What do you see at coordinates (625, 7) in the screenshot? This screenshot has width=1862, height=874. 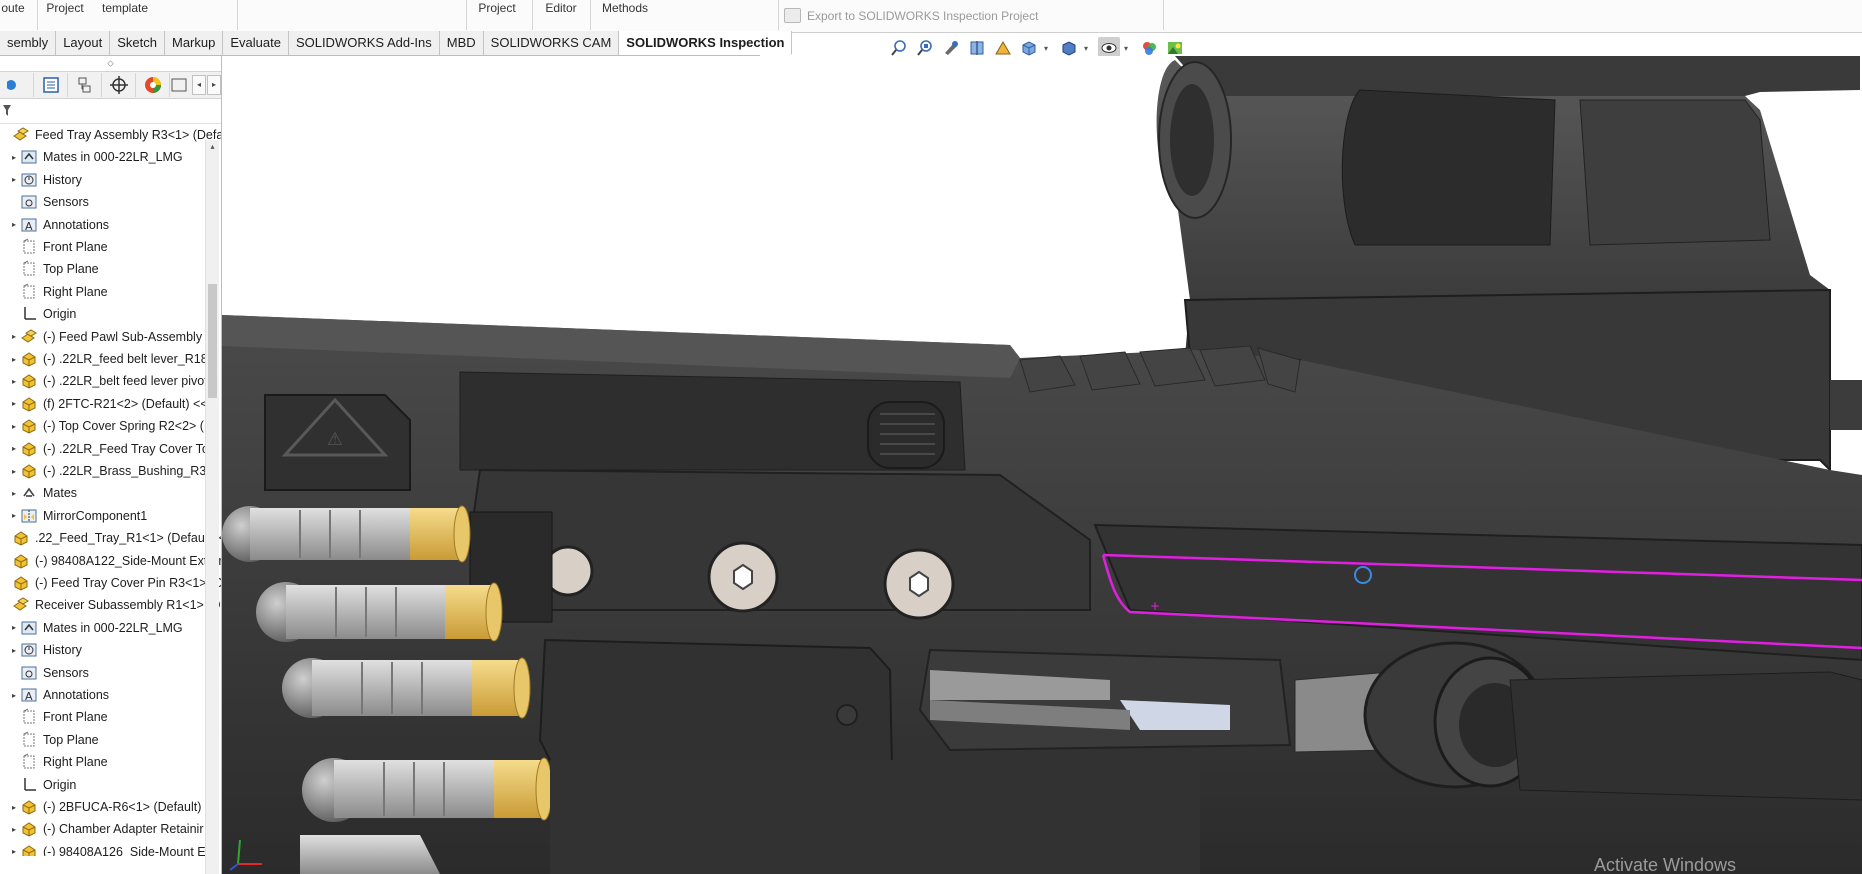 I see `ribbon-methods-button: Methods` at bounding box center [625, 7].